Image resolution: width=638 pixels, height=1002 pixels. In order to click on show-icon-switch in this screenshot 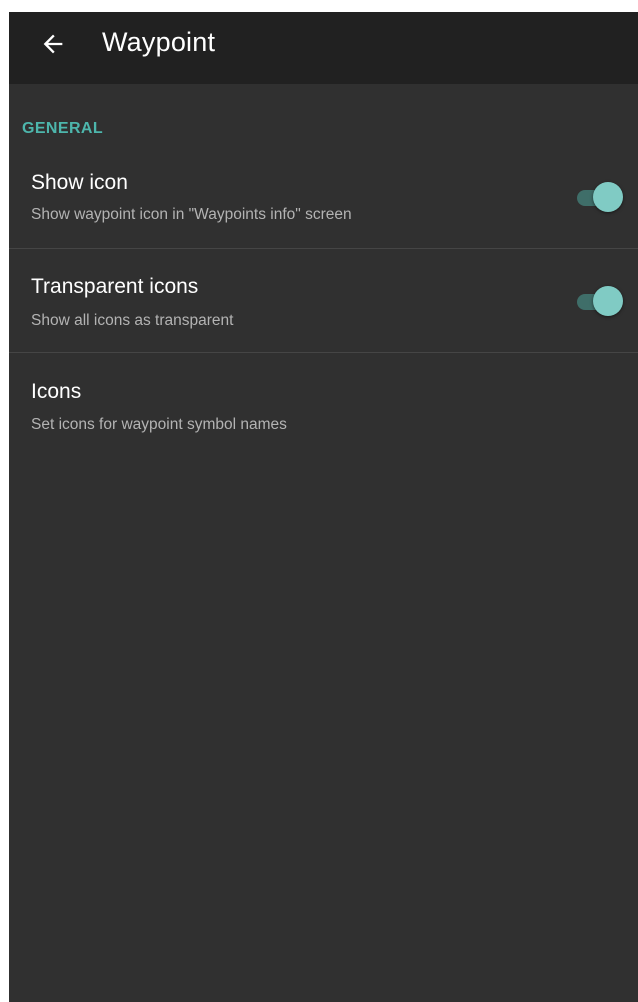, I will do `click(599, 197)`.